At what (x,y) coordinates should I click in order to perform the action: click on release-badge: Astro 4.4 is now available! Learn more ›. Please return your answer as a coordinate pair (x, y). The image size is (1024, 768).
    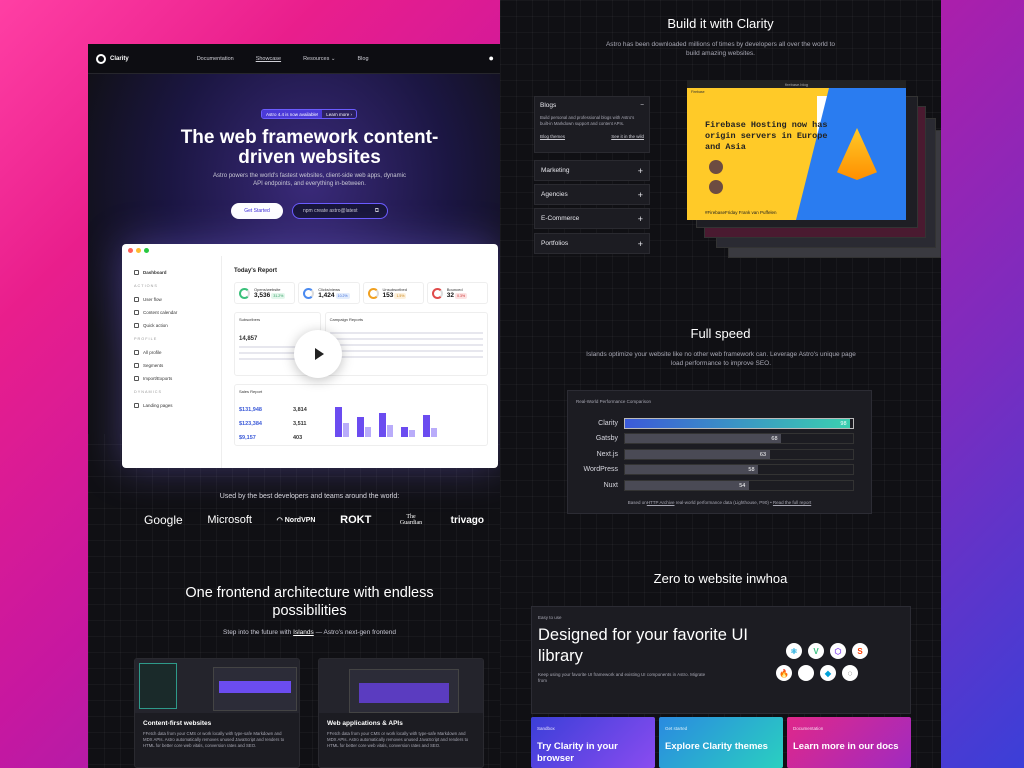
    Looking at the image, I should click on (309, 114).